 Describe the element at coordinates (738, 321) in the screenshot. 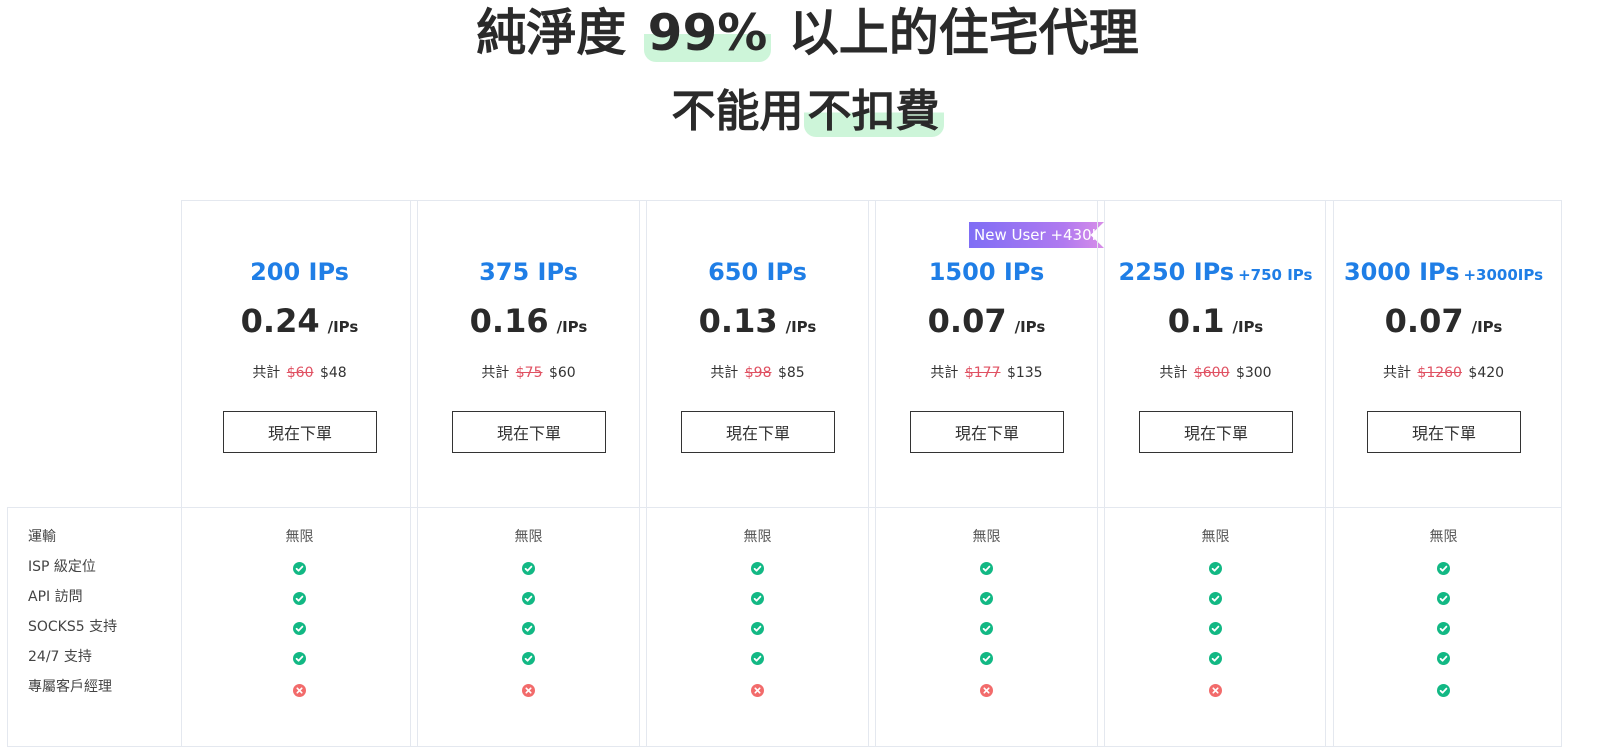

I see `plan-price-value: 0.13` at that location.